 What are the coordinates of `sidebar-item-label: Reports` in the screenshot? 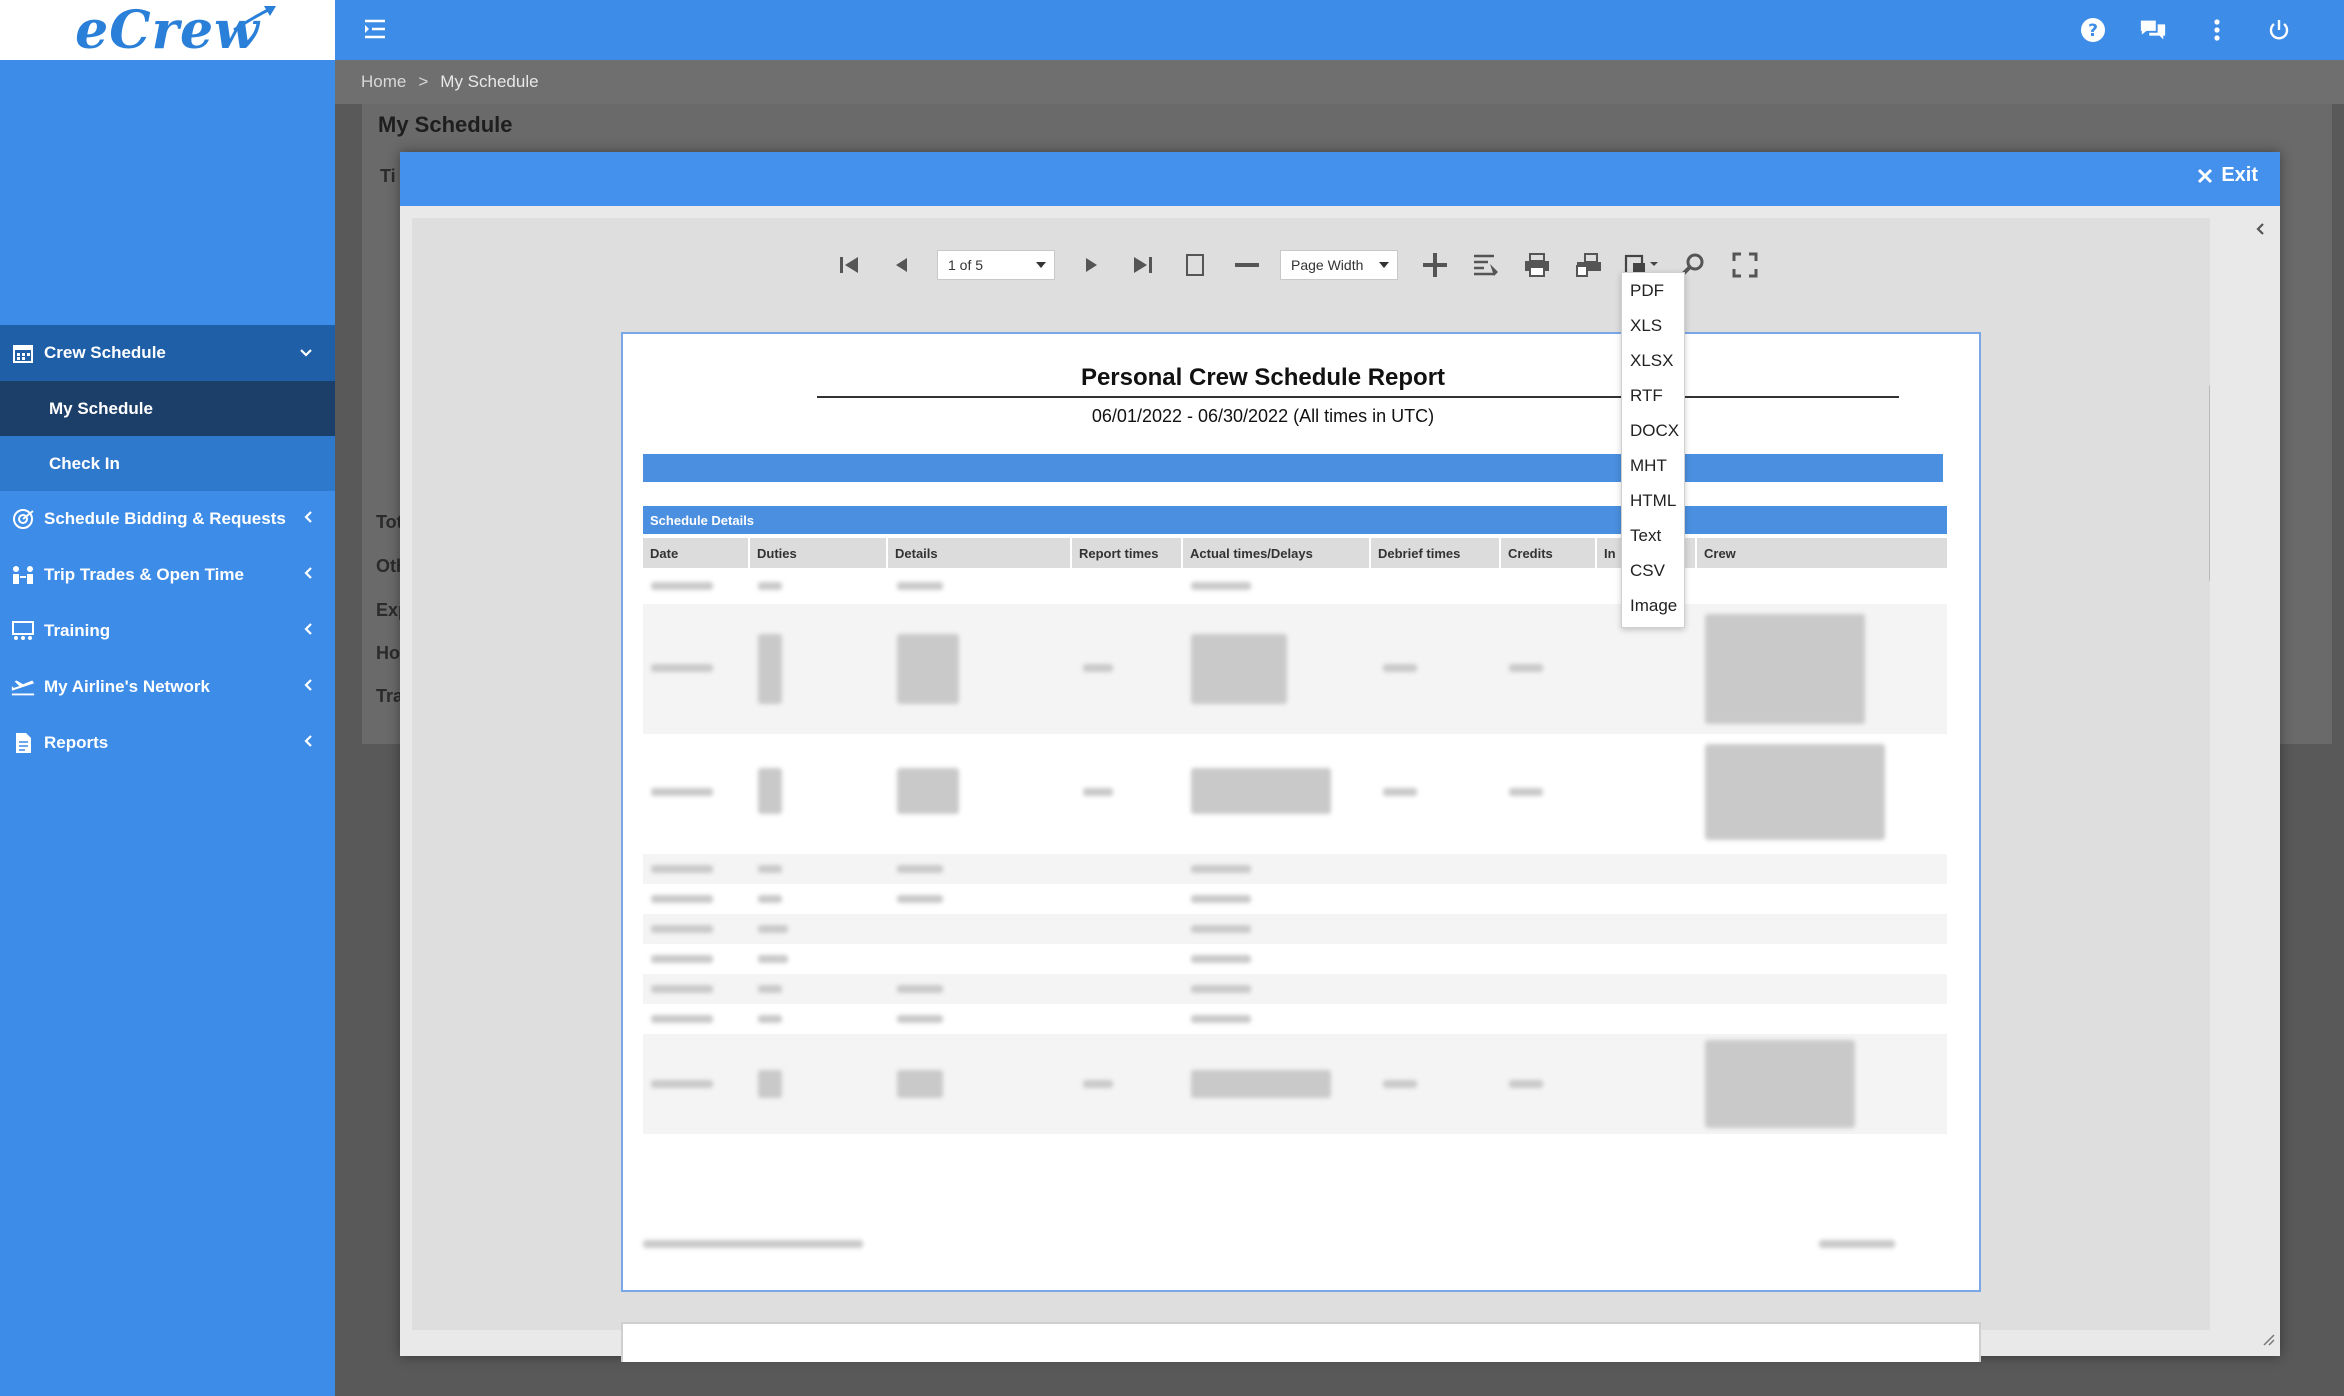 It's located at (76, 742).